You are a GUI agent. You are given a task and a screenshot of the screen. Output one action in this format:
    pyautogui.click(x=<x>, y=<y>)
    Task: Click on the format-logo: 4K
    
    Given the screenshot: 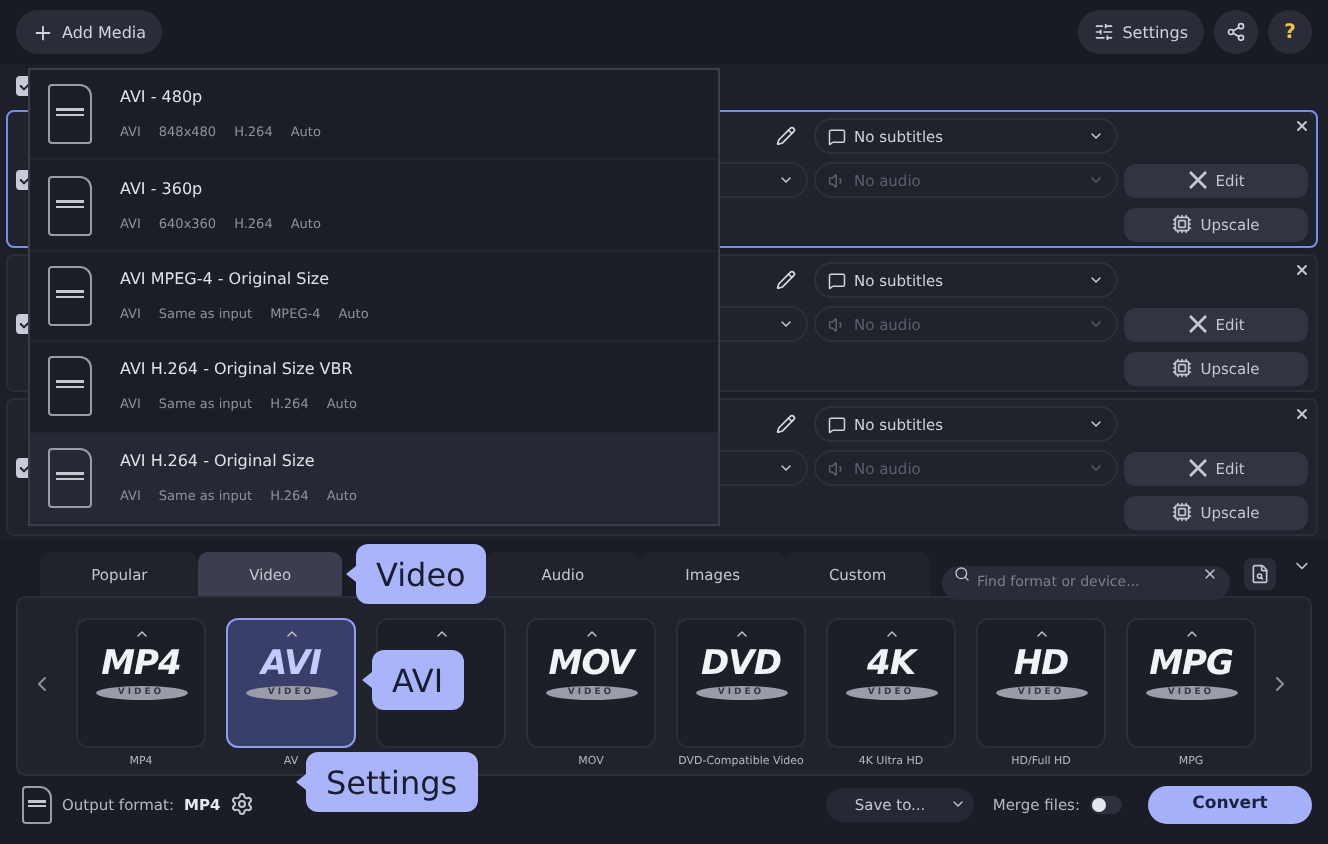 What is the action you would take?
    pyautogui.click(x=890, y=664)
    